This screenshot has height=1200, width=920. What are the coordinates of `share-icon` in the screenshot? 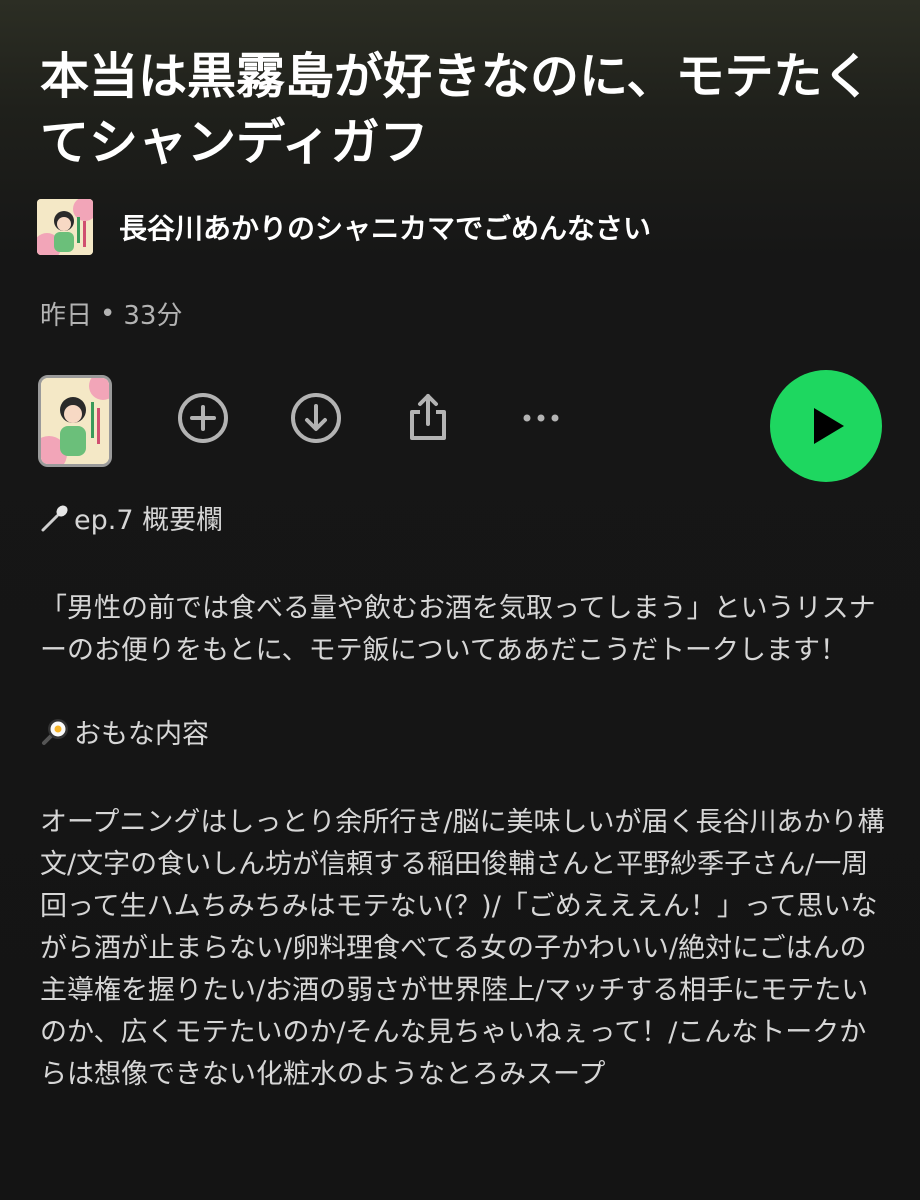 It's located at (428, 417).